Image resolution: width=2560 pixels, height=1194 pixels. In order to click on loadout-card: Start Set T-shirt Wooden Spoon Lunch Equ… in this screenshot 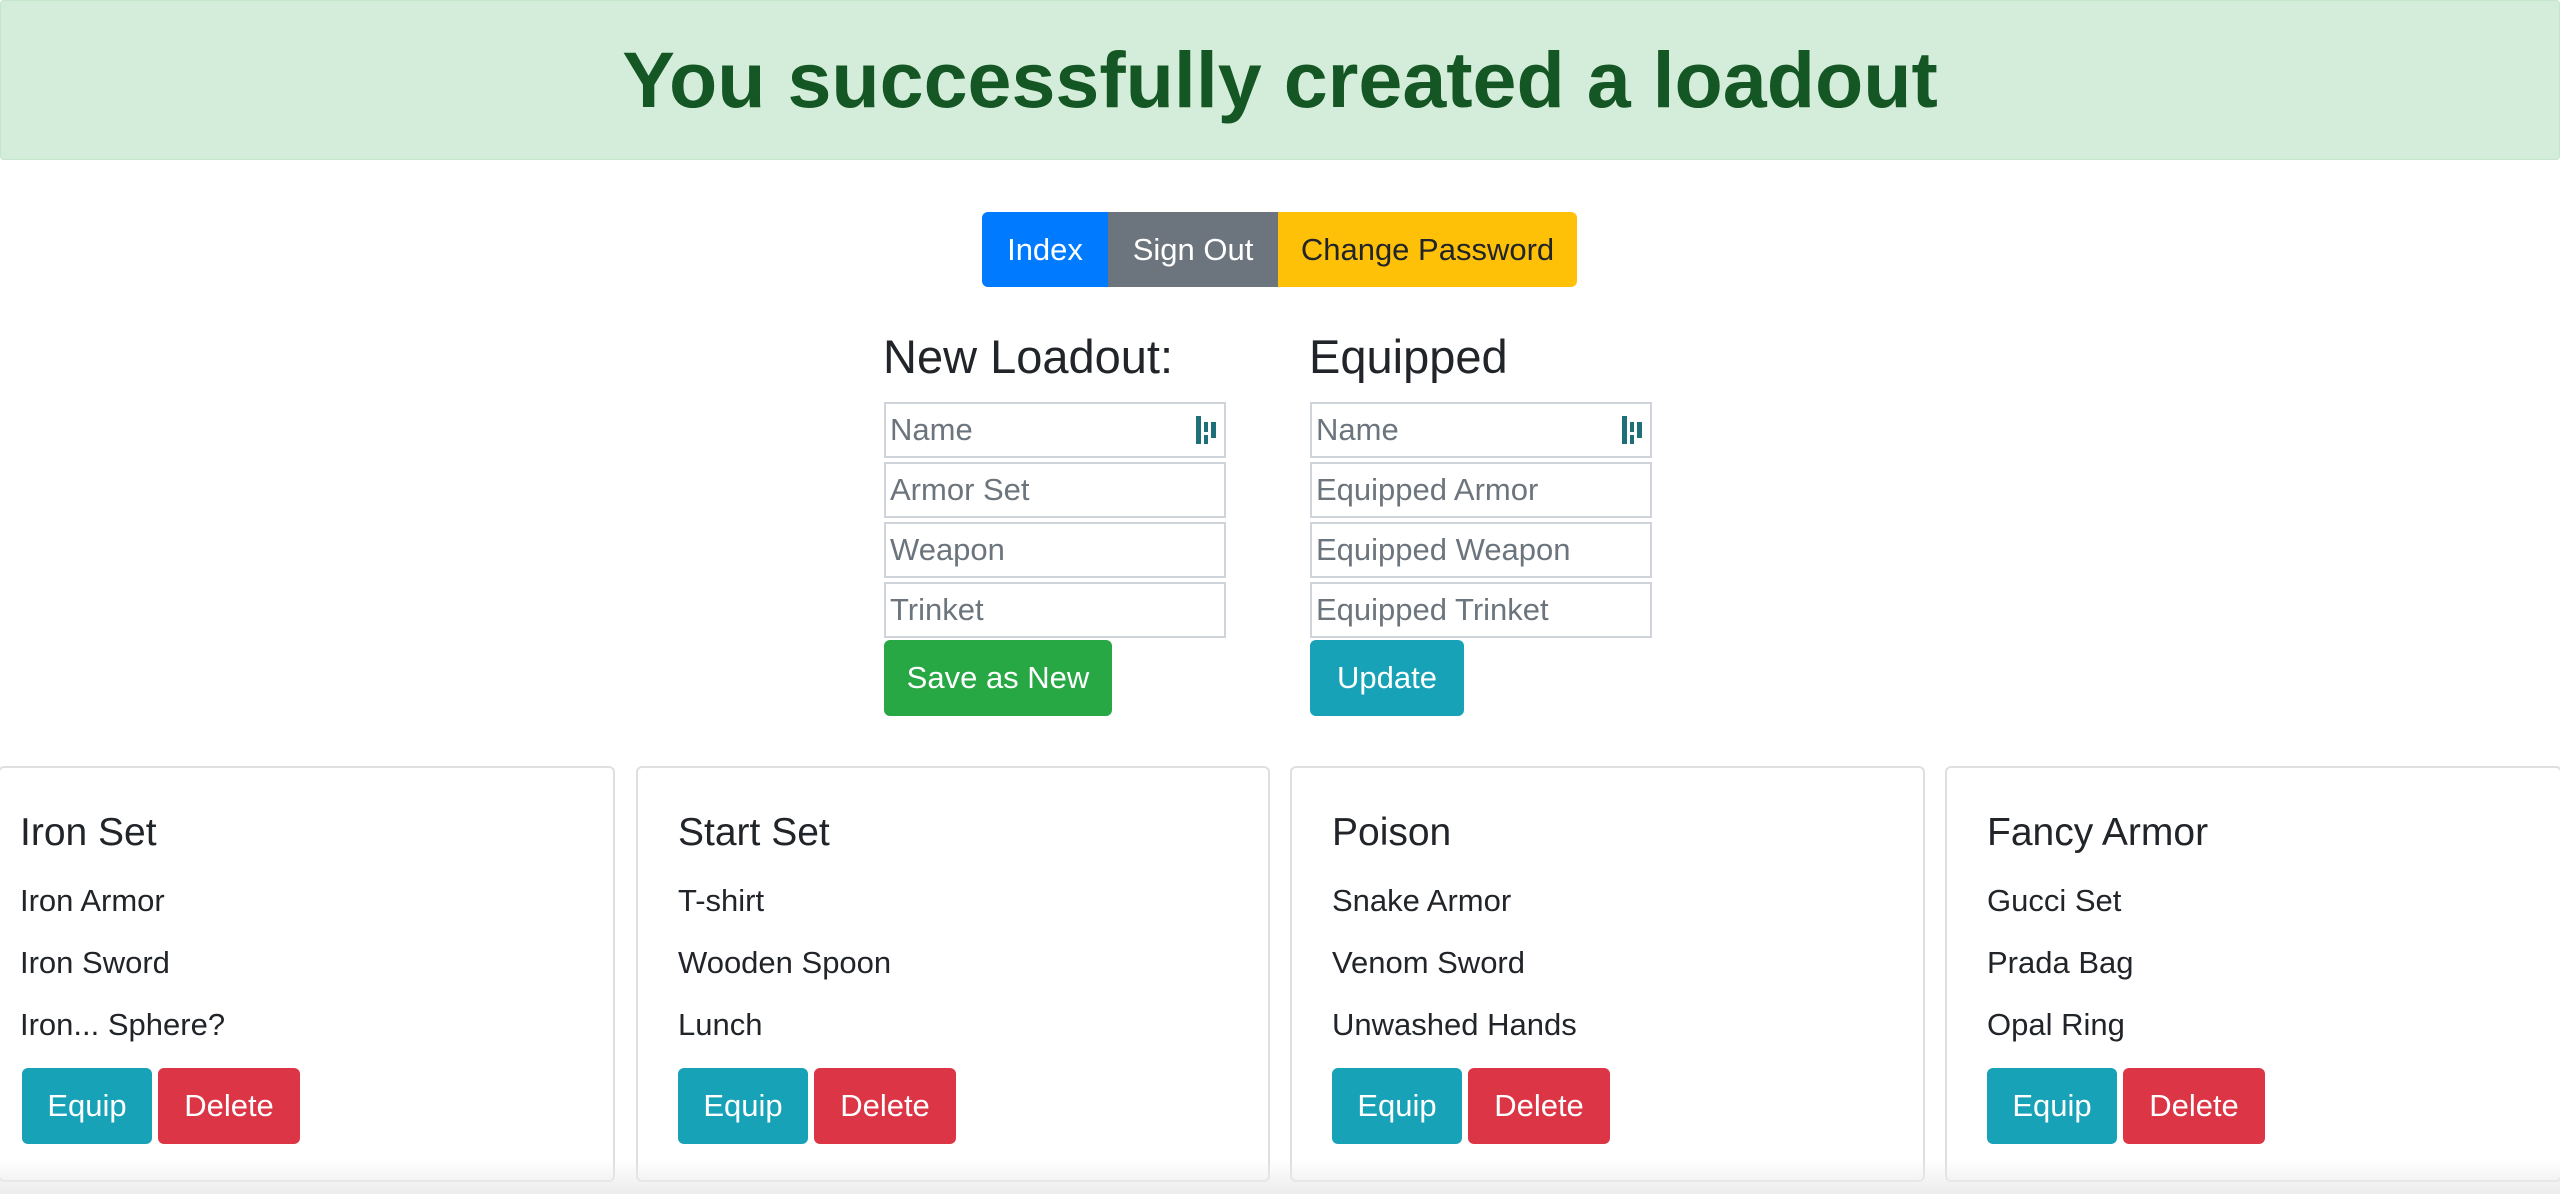, I will do `click(953, 974)`.